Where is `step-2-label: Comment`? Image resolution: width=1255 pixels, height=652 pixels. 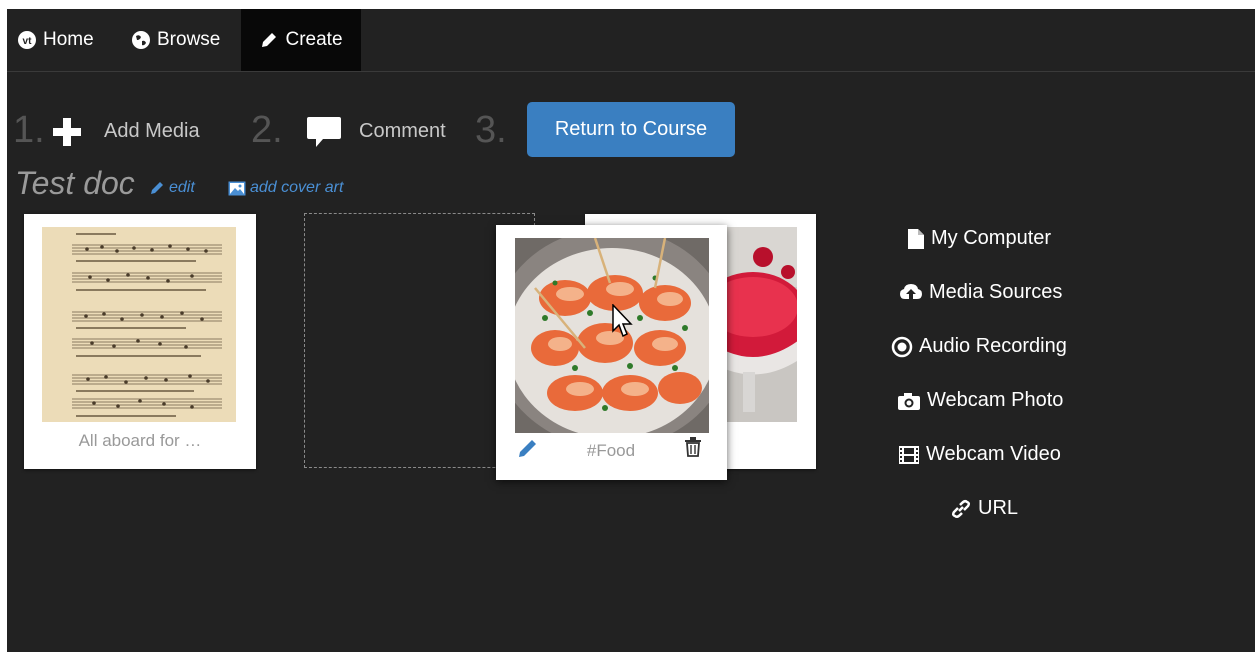
step-2-label: Comment is located at coordinates (402, 131).